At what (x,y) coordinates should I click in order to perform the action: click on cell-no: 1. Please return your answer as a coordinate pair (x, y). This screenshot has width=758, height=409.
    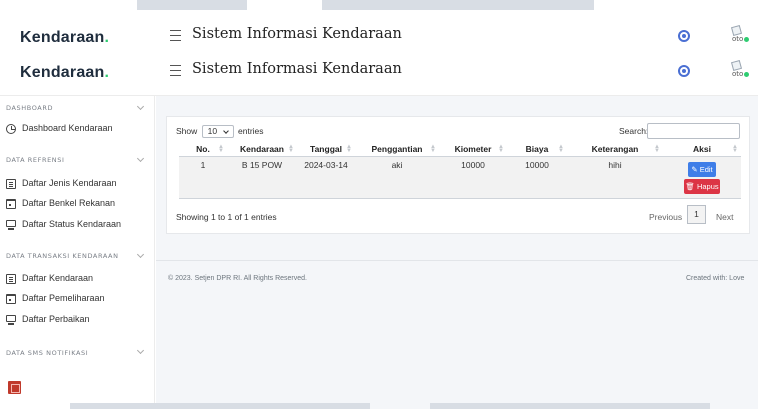
    Looking at the image, I should click on (203, 177).